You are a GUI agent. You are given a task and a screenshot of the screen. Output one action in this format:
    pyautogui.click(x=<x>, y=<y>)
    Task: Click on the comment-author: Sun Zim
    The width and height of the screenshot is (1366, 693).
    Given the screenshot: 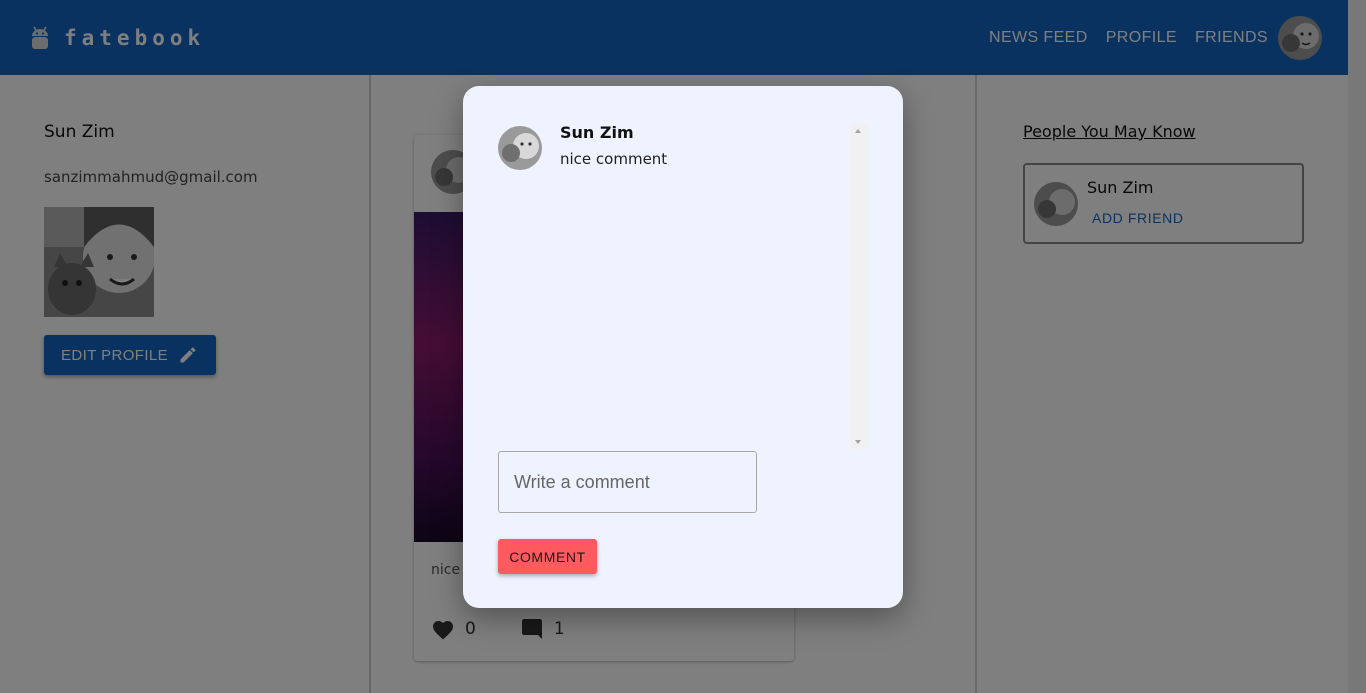 What is the action you would take?
    pyautogui.click(x=597, y=132)
    